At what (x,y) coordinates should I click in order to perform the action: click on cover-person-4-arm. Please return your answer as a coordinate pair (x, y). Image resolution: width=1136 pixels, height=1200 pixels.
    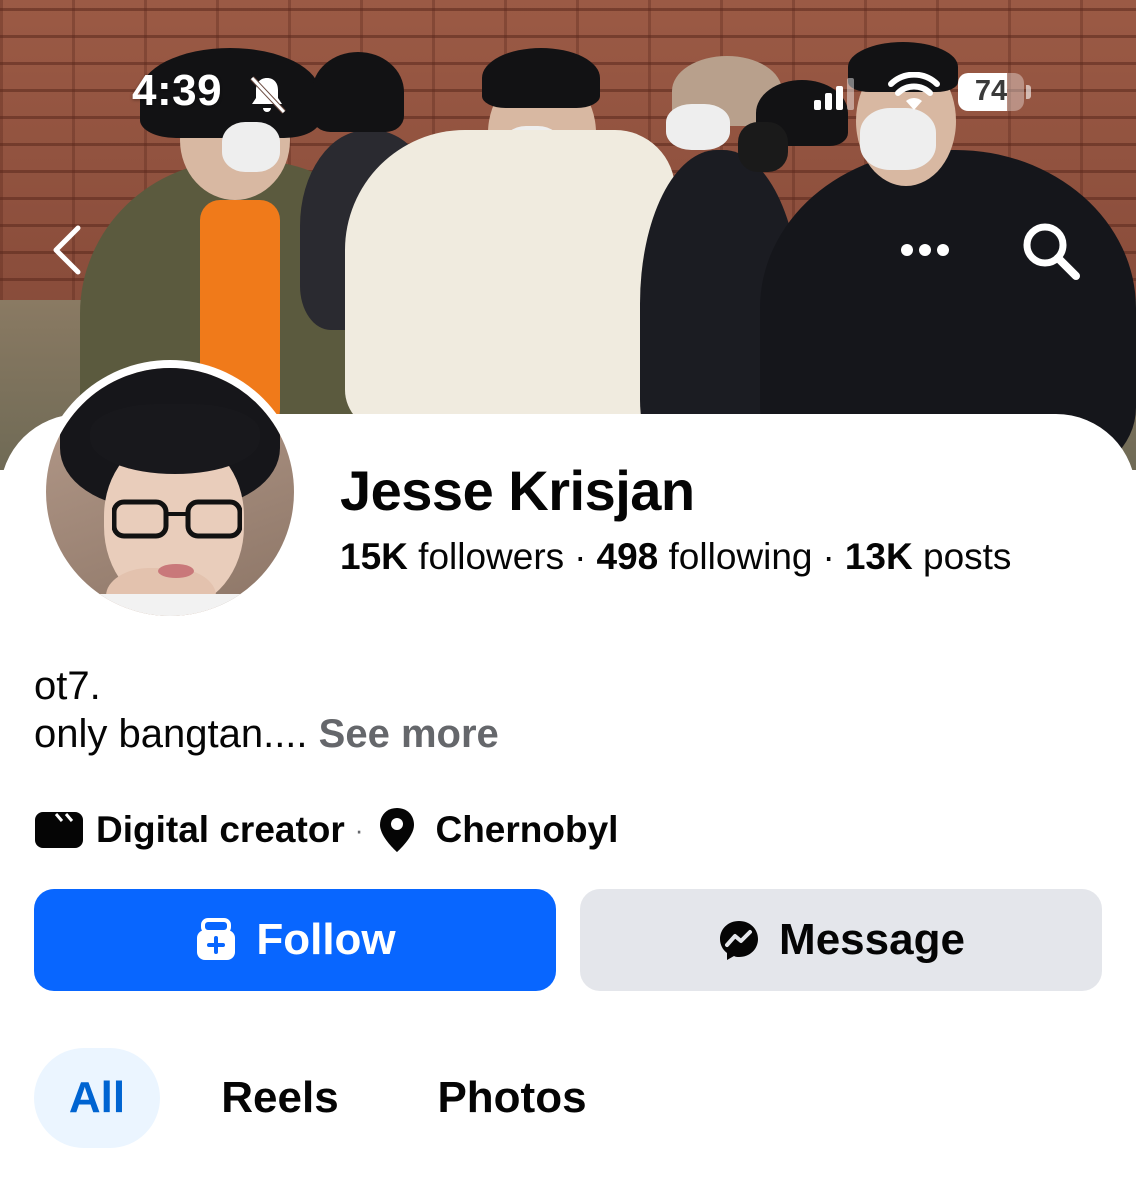
    Looking at the image, I should click on (510, 280).